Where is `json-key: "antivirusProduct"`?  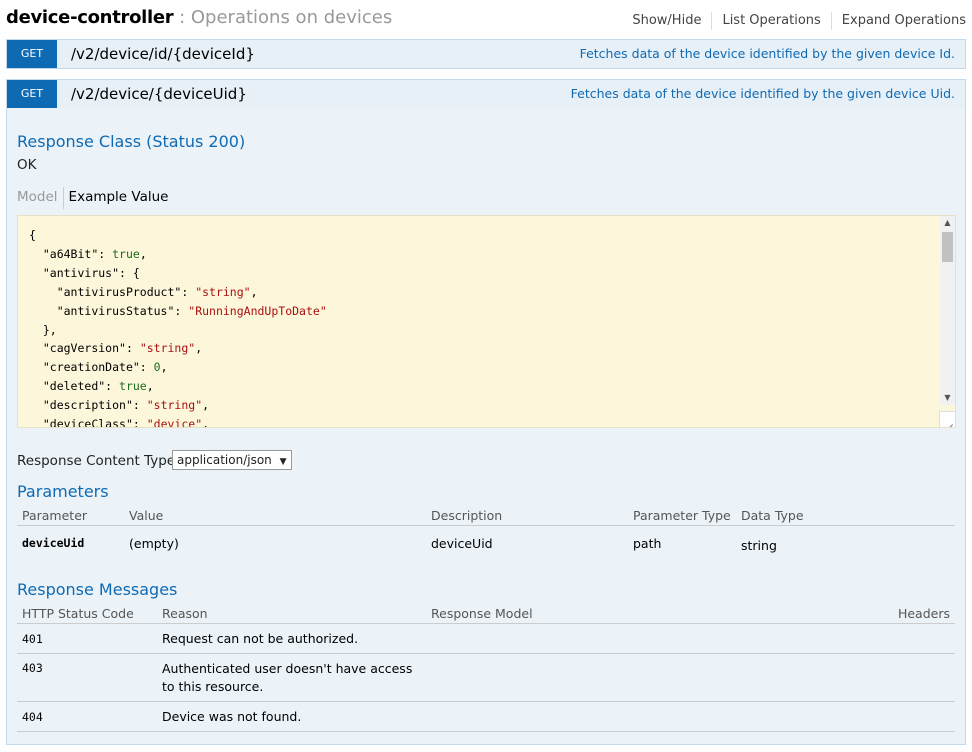 json-key: "antivirusProduct" is located at coordinates (119, 291).